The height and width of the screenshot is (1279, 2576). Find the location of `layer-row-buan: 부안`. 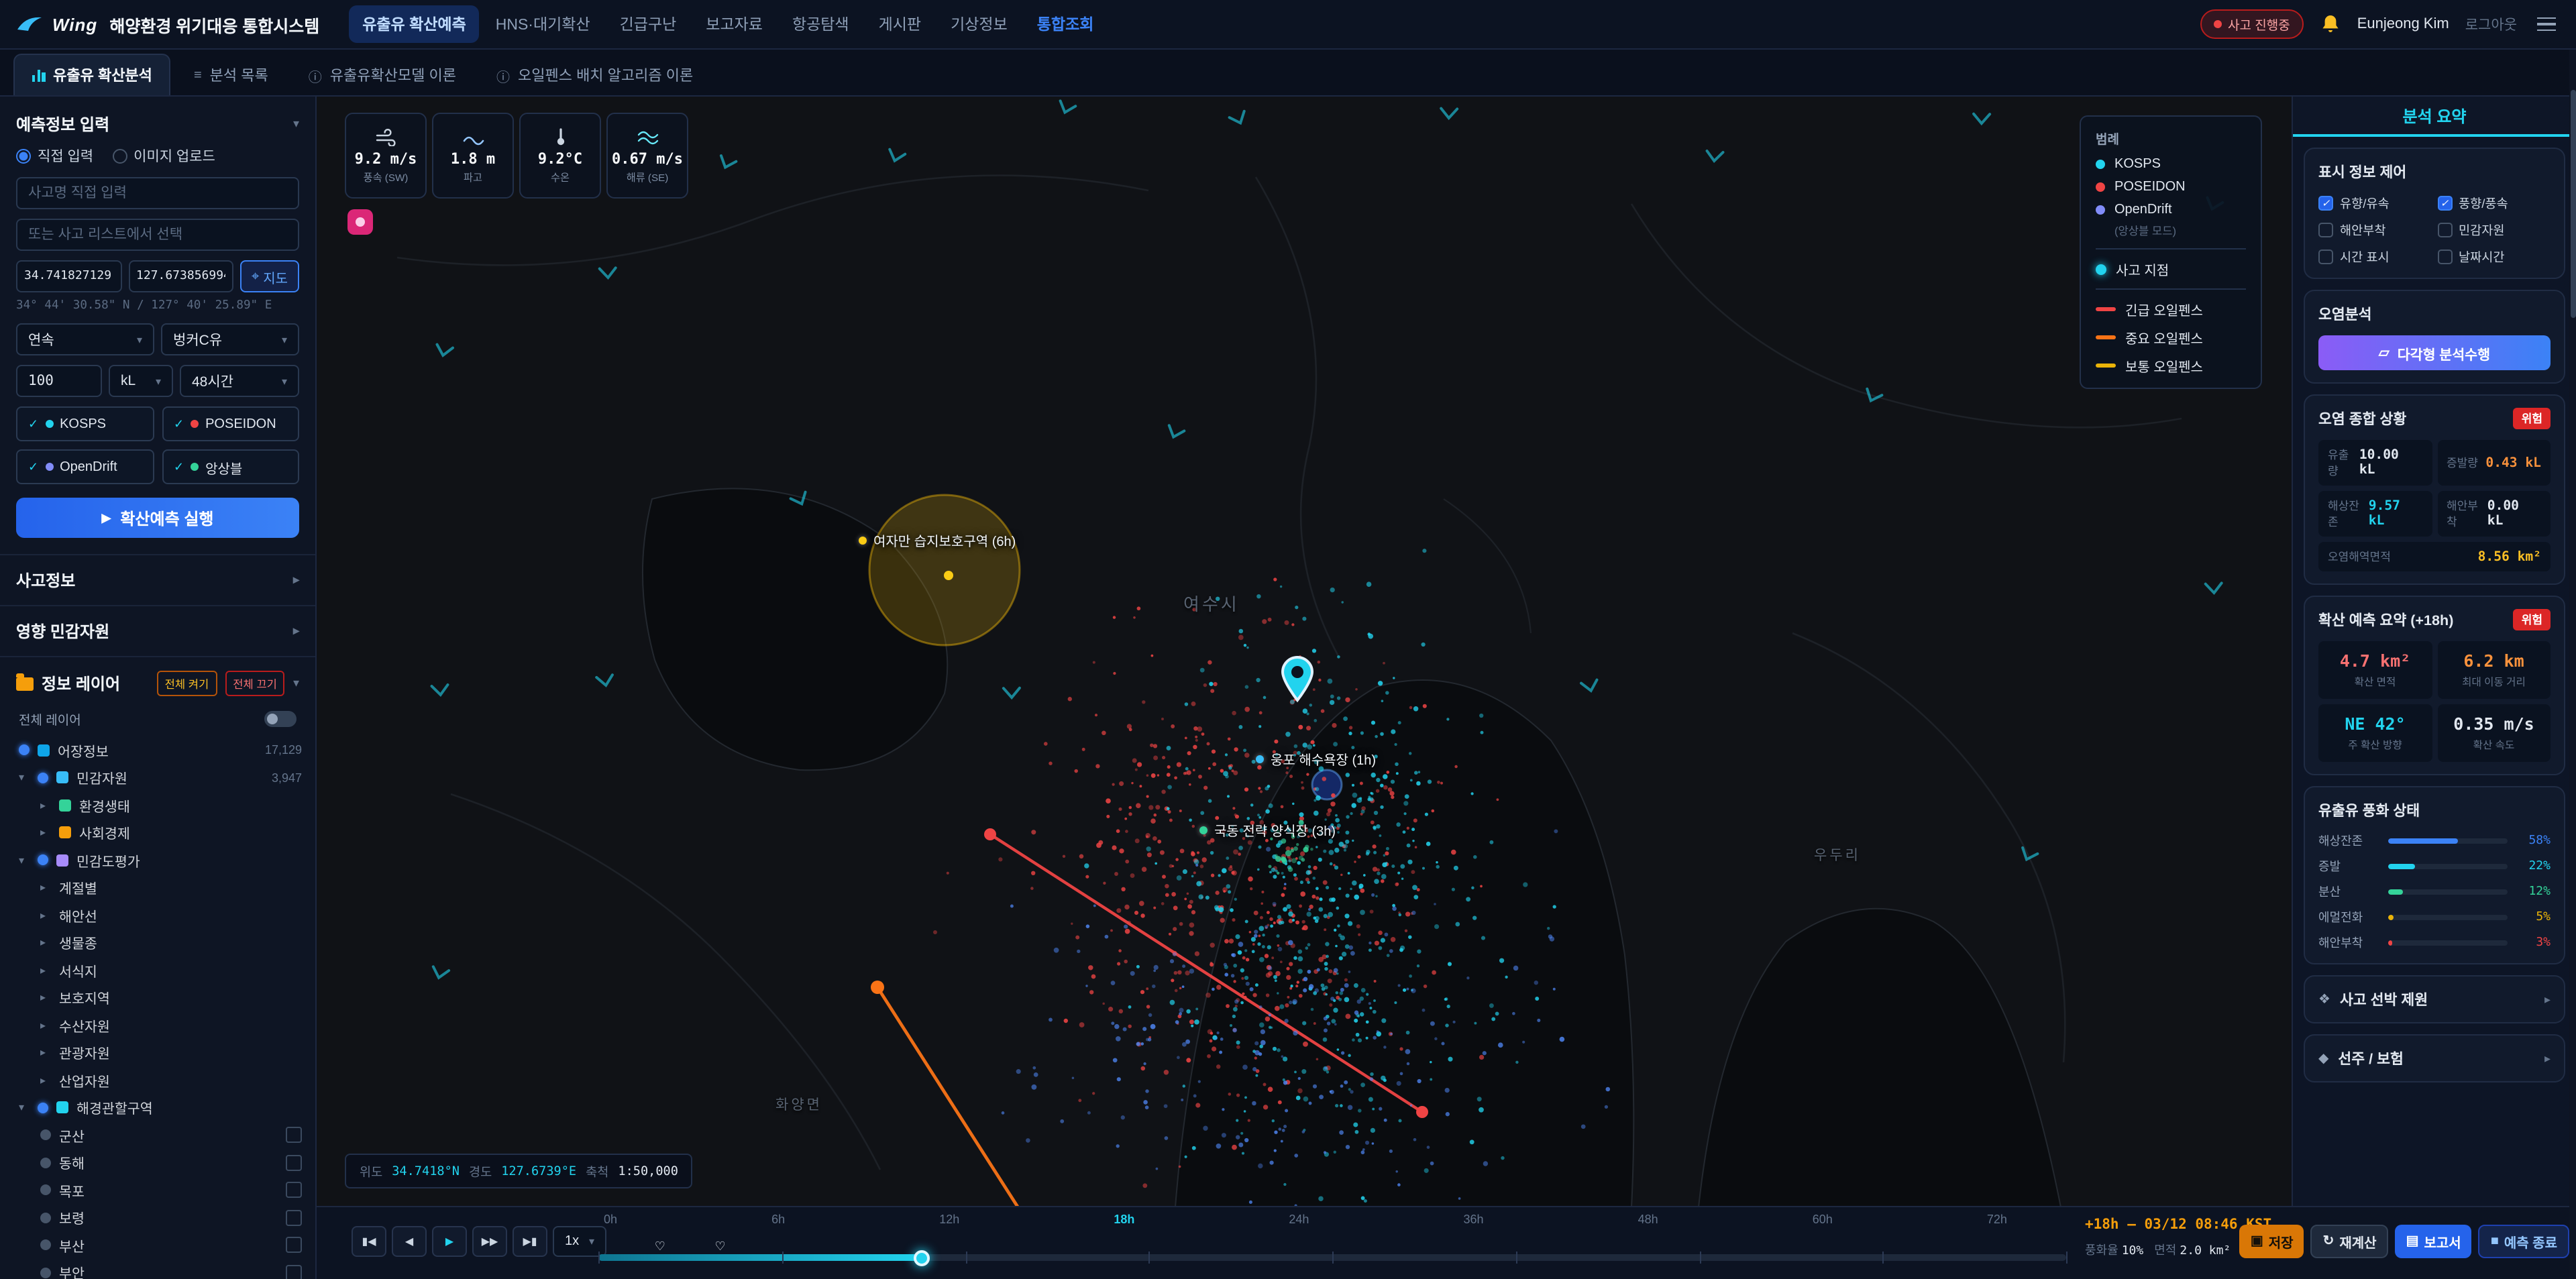

layer-row-buan: 부안 is located at coordinates (157, 1269).